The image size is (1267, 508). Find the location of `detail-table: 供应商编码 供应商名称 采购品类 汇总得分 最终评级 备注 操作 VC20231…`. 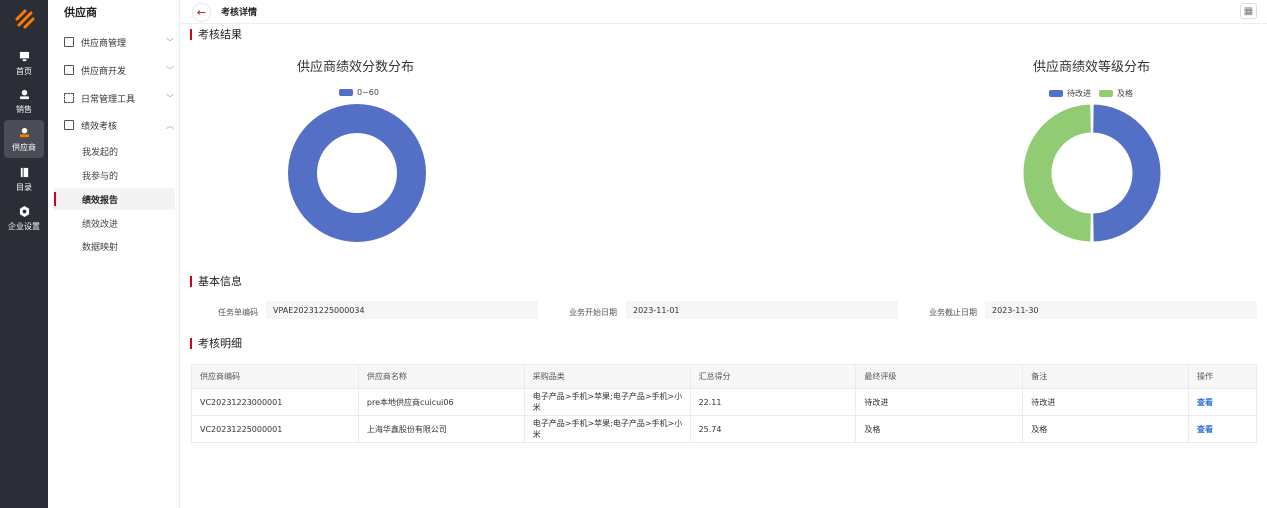

detail-table: 供应商编码 供应商名称 采购品类 汇总得分 最终评级 备注 操作 VC20231… is located at coordinates (724, 403).